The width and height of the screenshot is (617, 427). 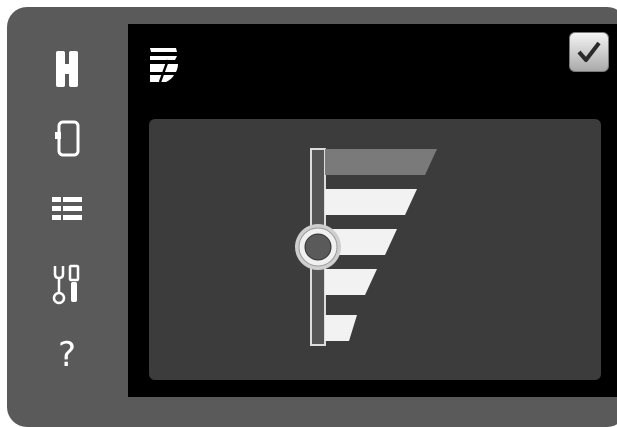 What do you see at coordinates (366, 247) in the screenshot?
I see `level-gauge` at bounding box center [366, 247].